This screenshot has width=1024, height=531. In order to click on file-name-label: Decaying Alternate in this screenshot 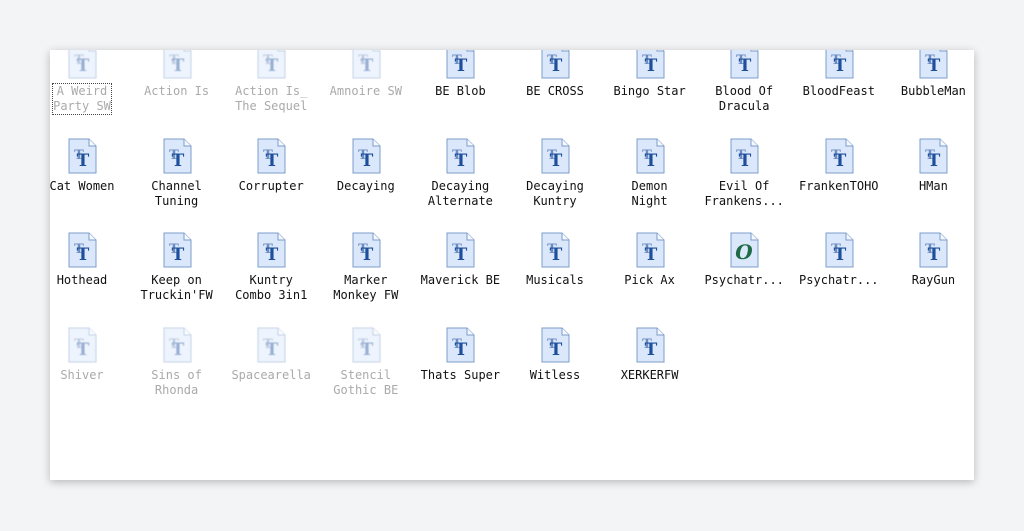, I will do `click(460, 193)`.